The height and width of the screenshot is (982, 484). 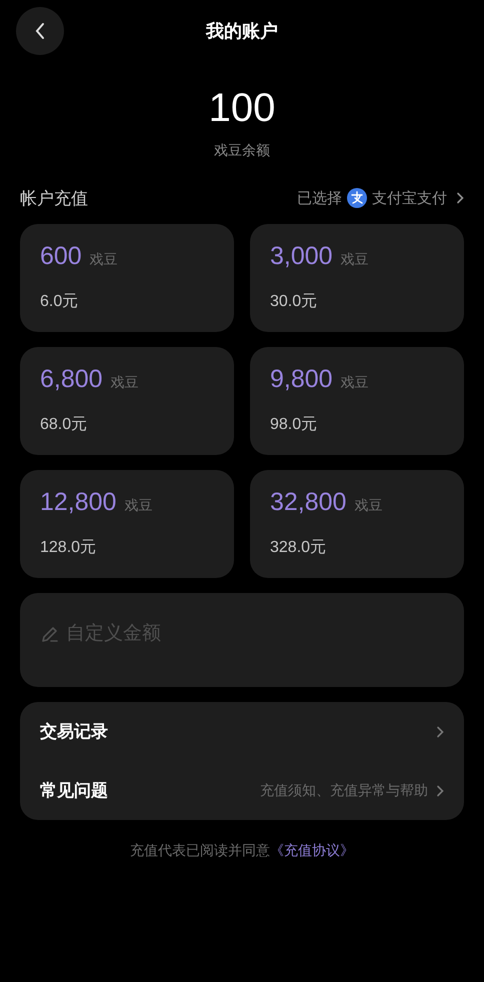 I want to click on menu-detail: 充值须知、充值异常与帮助, so click(x=344, y=791).